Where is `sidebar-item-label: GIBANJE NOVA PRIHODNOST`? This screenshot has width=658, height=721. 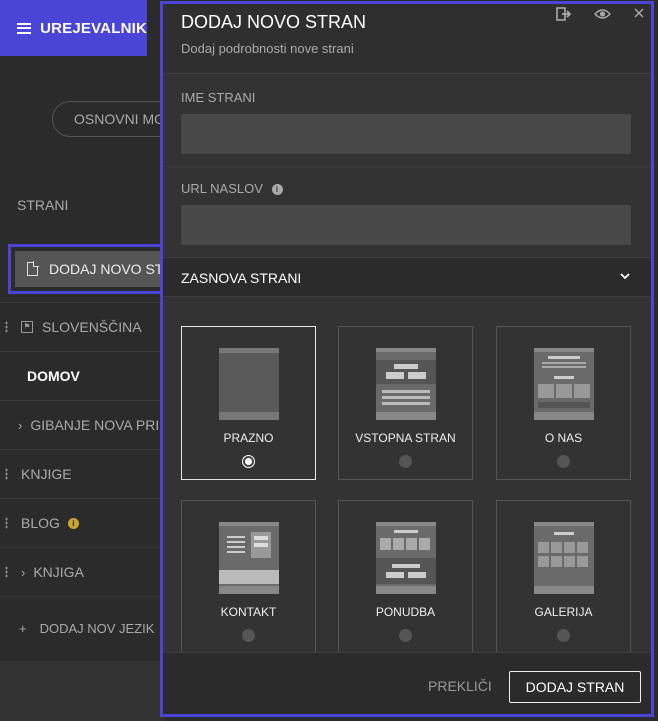
sidebar-item-label: GIBANJE NOVA PRIHODNOST is located at coordinates (97, 425).